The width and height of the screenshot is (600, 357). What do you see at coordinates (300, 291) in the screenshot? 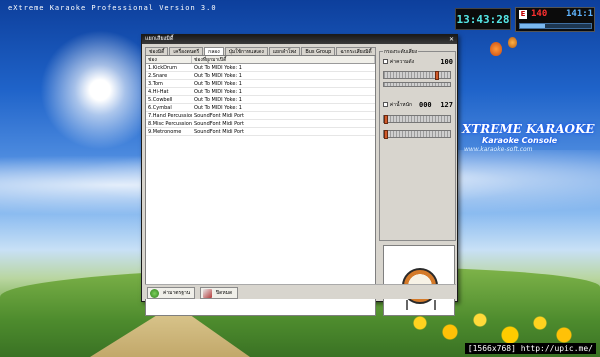
I see `dialog-footer: ค่ามาตรฐาน ปิดหมด` at bounding box center [300, 291].